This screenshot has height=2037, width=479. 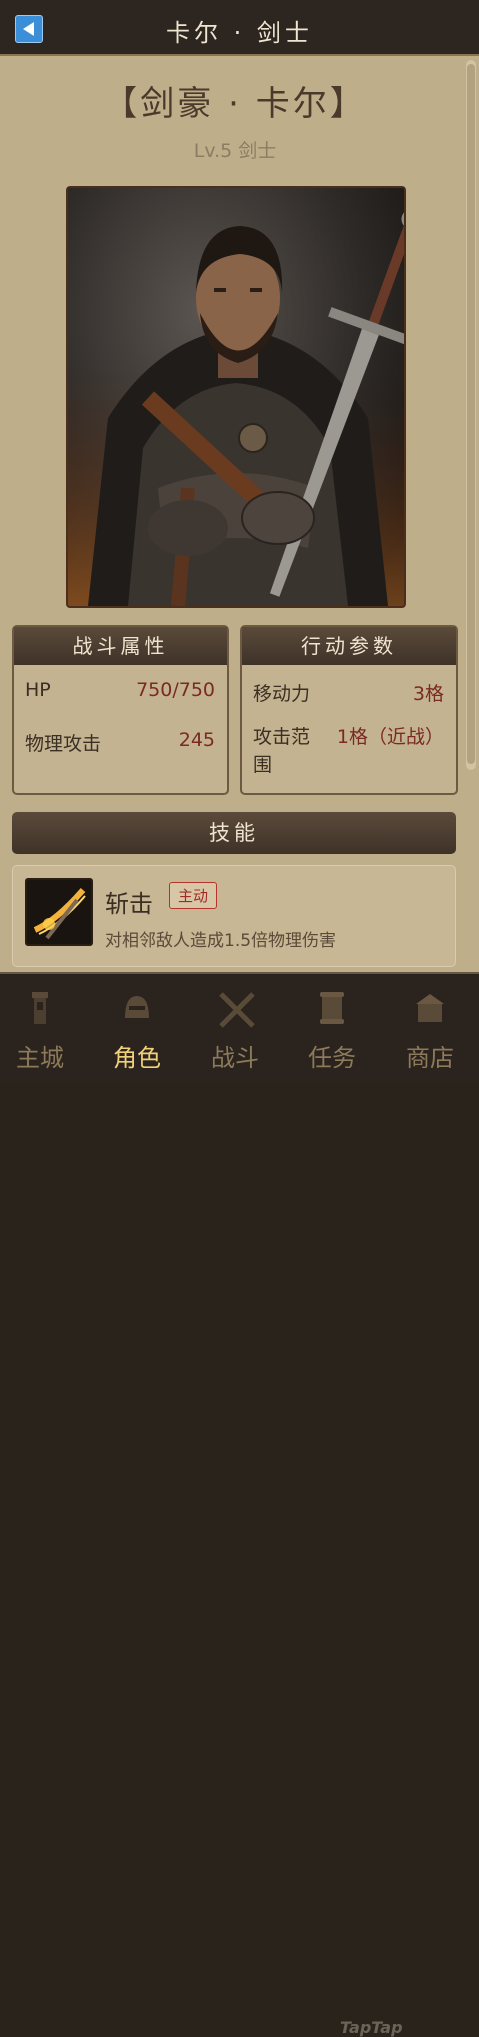 What do you see at coordinates (38, 690) in the screenshot?
I see `stat-label: HP` at bounding box center [38, 690].